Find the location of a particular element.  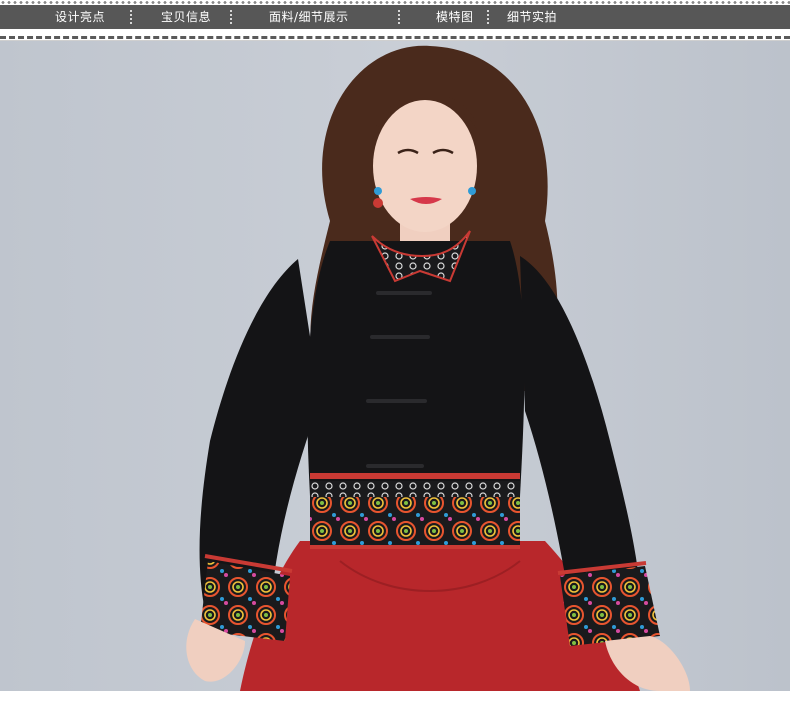

nav-item-fabric-details: 面料/细节展示 is located at coordinates (309, 17).